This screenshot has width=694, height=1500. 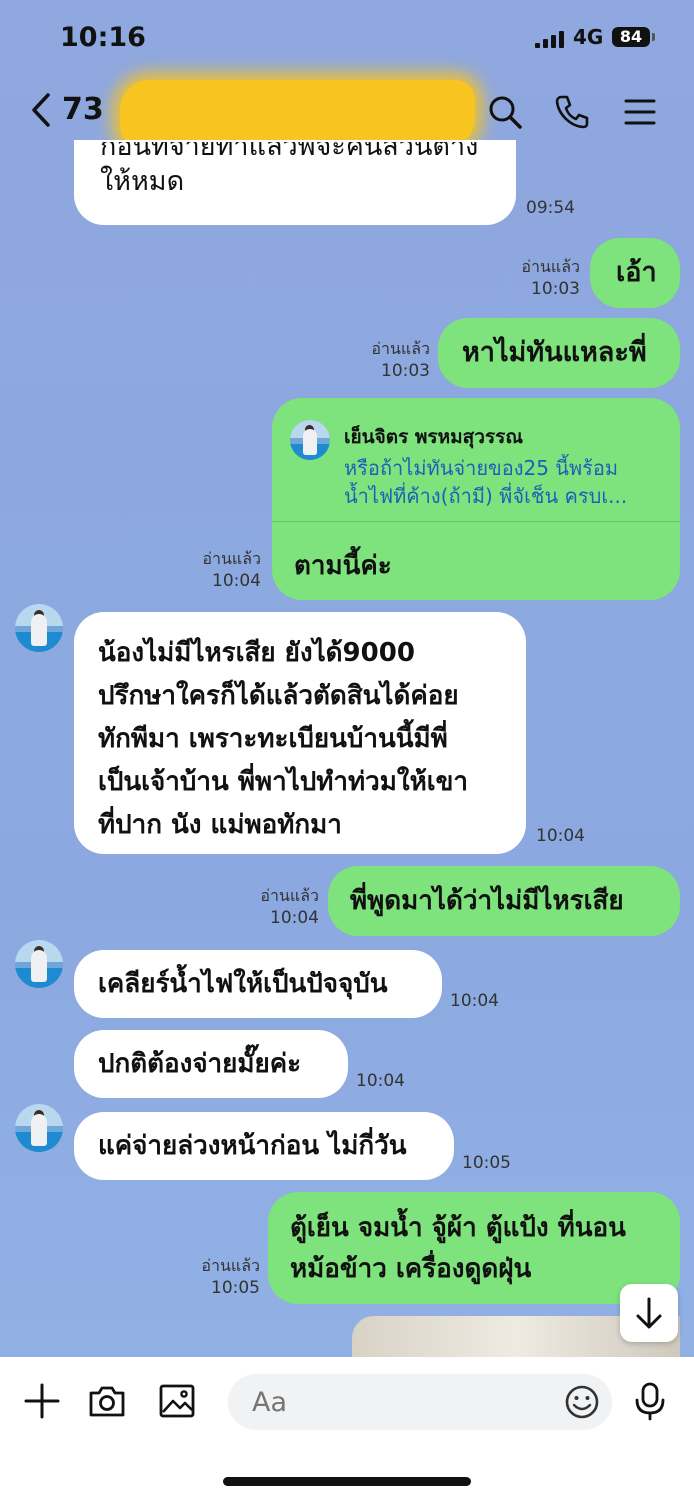 I want to click on message-time: 10:05, so click(x=486, y=1163).